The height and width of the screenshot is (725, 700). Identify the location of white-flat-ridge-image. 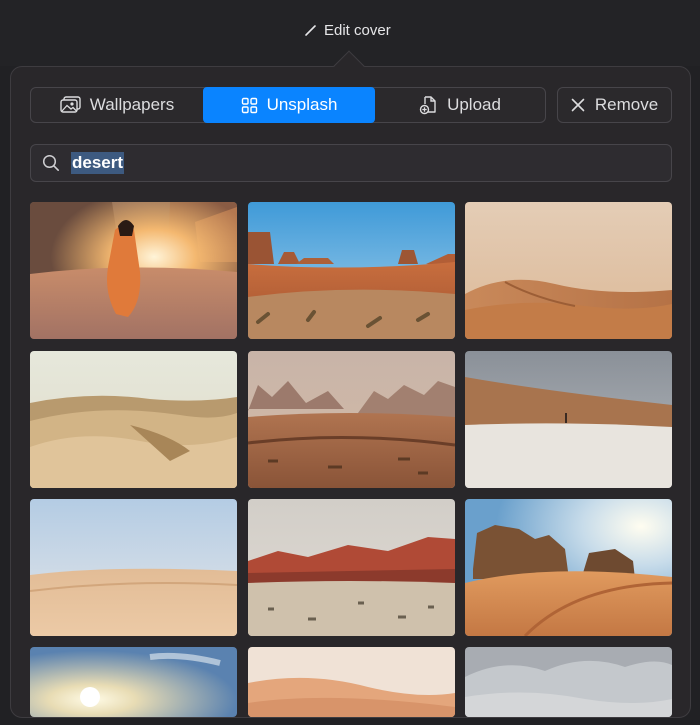
(568, 419).